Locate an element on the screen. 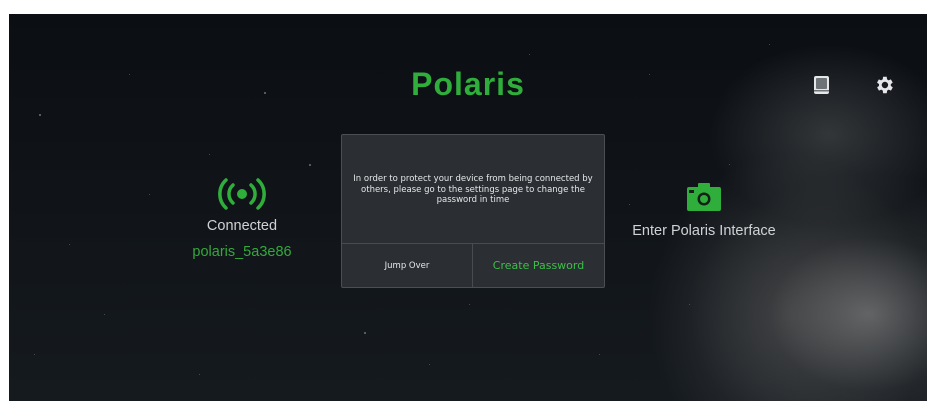 The image size is (927, 401). enter-interface-button: Enter Polaris Interface is located at coordinates (704, 210).